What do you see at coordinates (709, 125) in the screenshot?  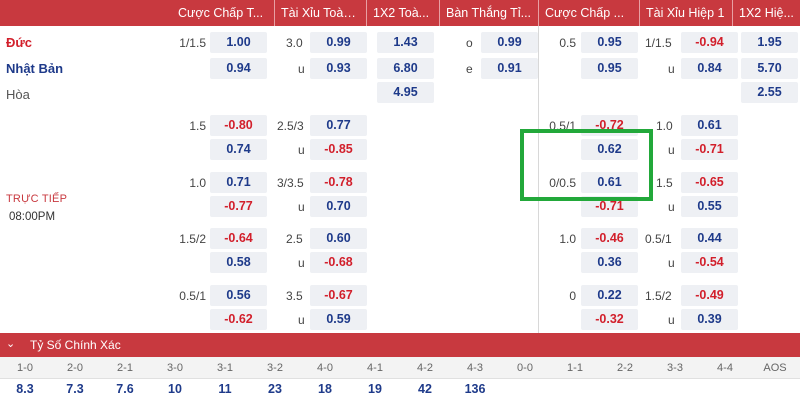 I see `h1-ou-odds: 0.61` at bounding box center [709, 125].